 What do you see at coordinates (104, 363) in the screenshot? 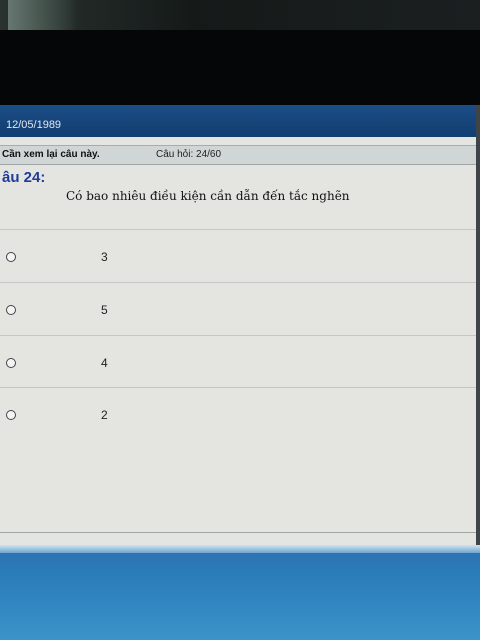
I see `answer-option-label: 4` at bounding box center [104, 363].